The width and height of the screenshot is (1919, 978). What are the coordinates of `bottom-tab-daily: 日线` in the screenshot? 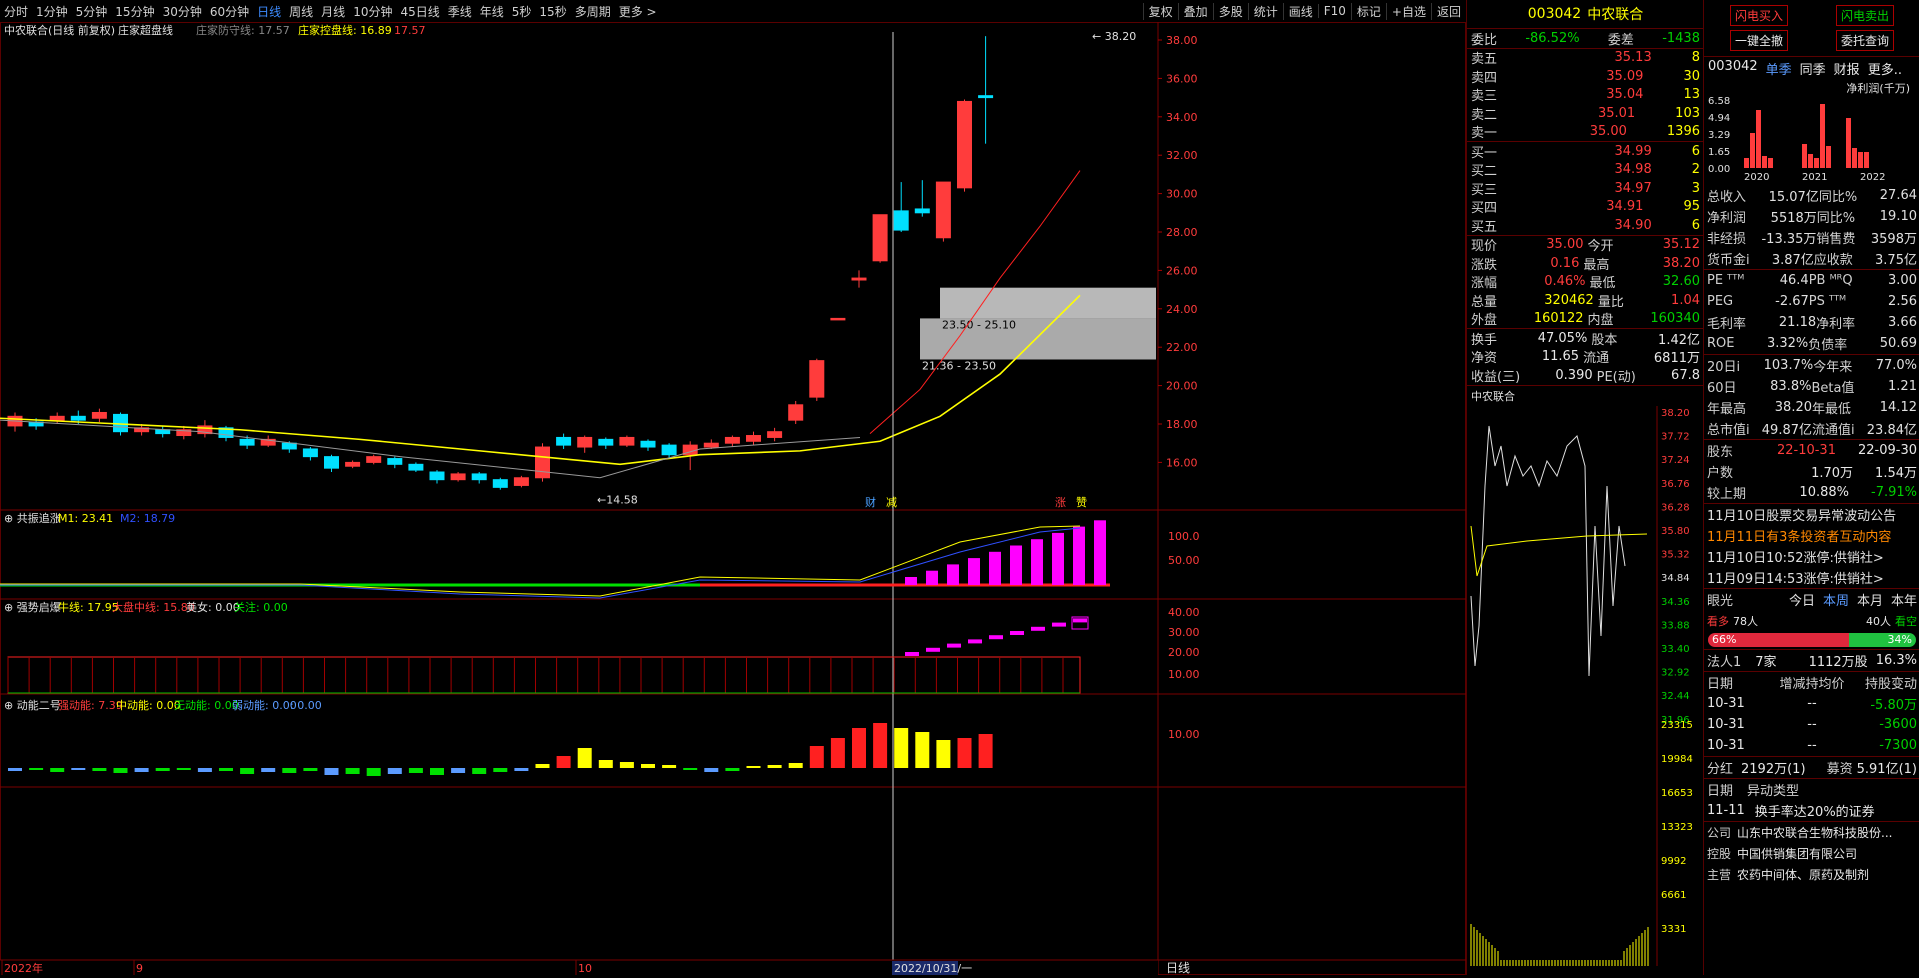 It's located at (1178, 968).